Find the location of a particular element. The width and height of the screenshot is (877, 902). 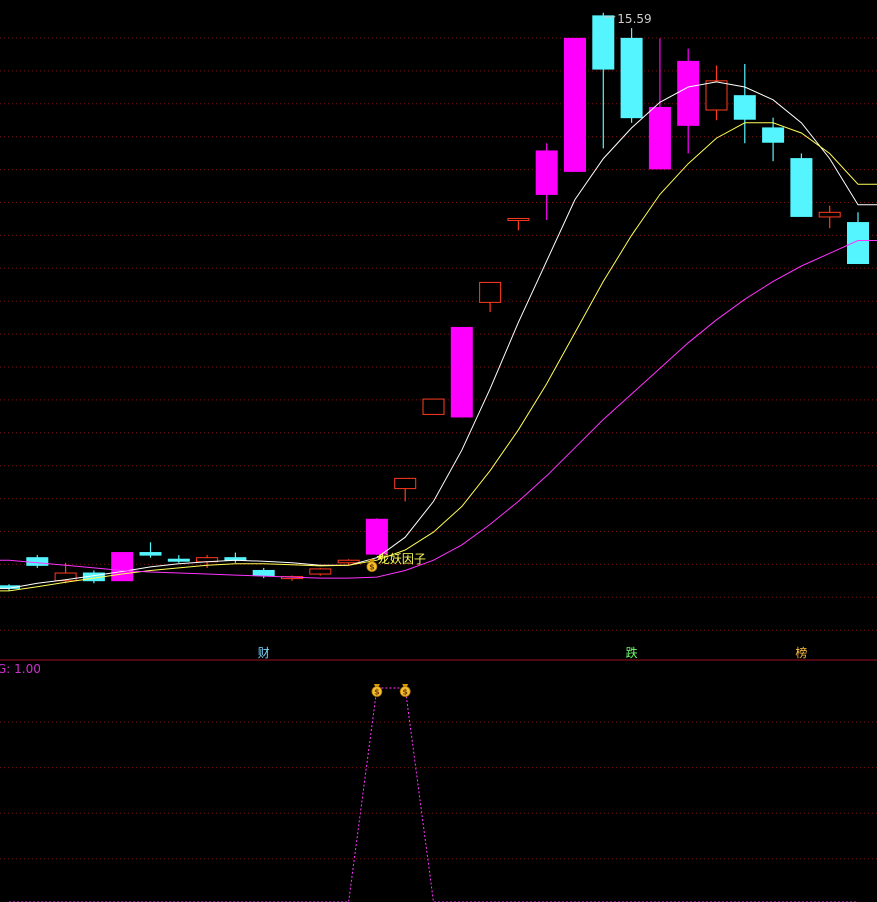

event-marker: 财 is located at coordinates (264, 653).